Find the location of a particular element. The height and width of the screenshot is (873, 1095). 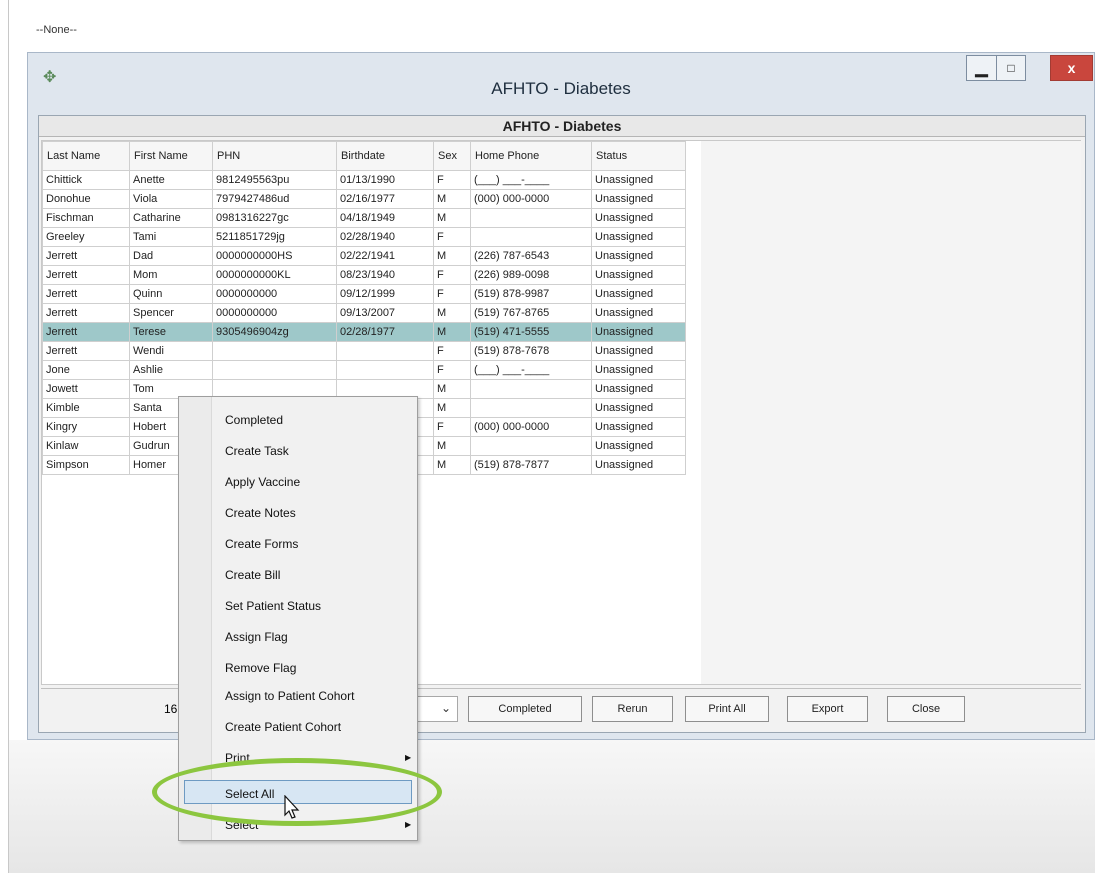

menu-item-create-notes: Create Notes is located at coordinates (260, 513).